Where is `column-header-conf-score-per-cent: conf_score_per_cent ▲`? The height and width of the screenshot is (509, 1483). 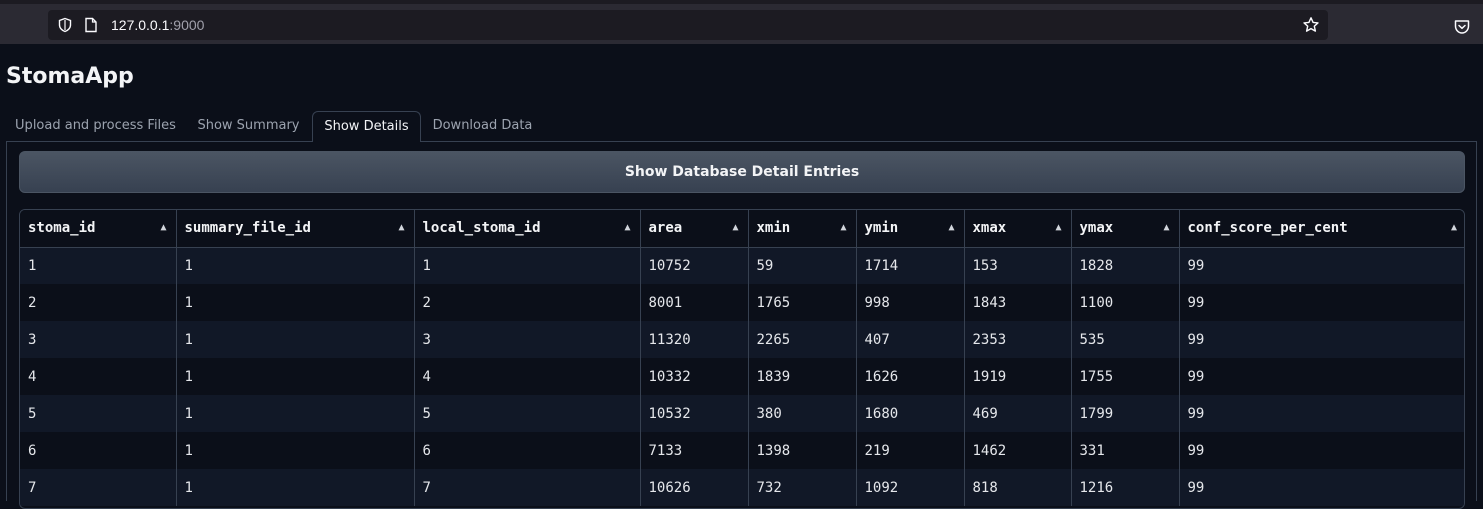
column-header-conf-score-per-cent: conf_score_per_cent ▲ is located at coordinates (1321, 229).